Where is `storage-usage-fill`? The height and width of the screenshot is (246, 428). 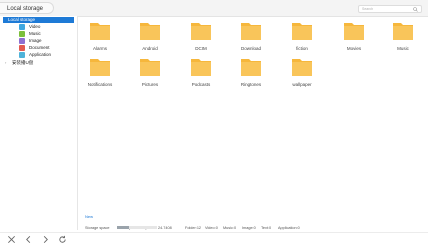
storage-usage-fill is located at coordinates (123, 227).